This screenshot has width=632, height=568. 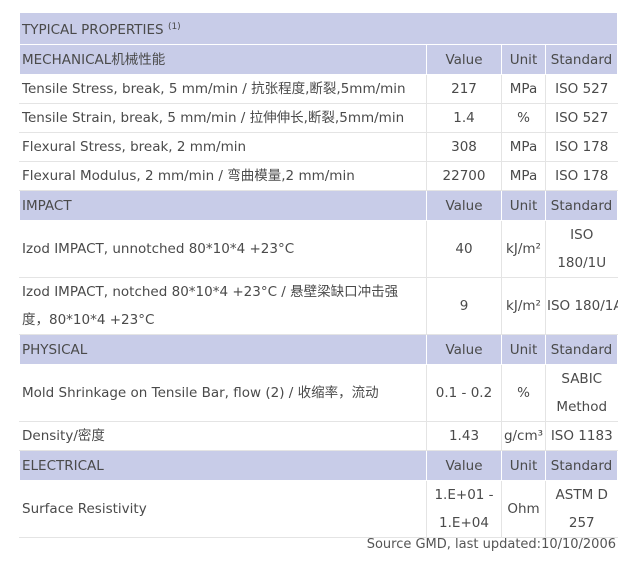 I want to click on source-note: Source GMD, last updated:10/10/2006, so click(x=491, y=544).